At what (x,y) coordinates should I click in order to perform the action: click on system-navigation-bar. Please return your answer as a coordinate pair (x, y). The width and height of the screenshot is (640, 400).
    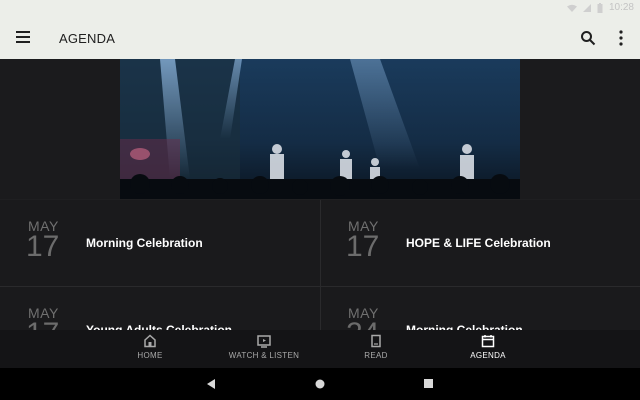
    Looking at the image, I should click on (320, 384).